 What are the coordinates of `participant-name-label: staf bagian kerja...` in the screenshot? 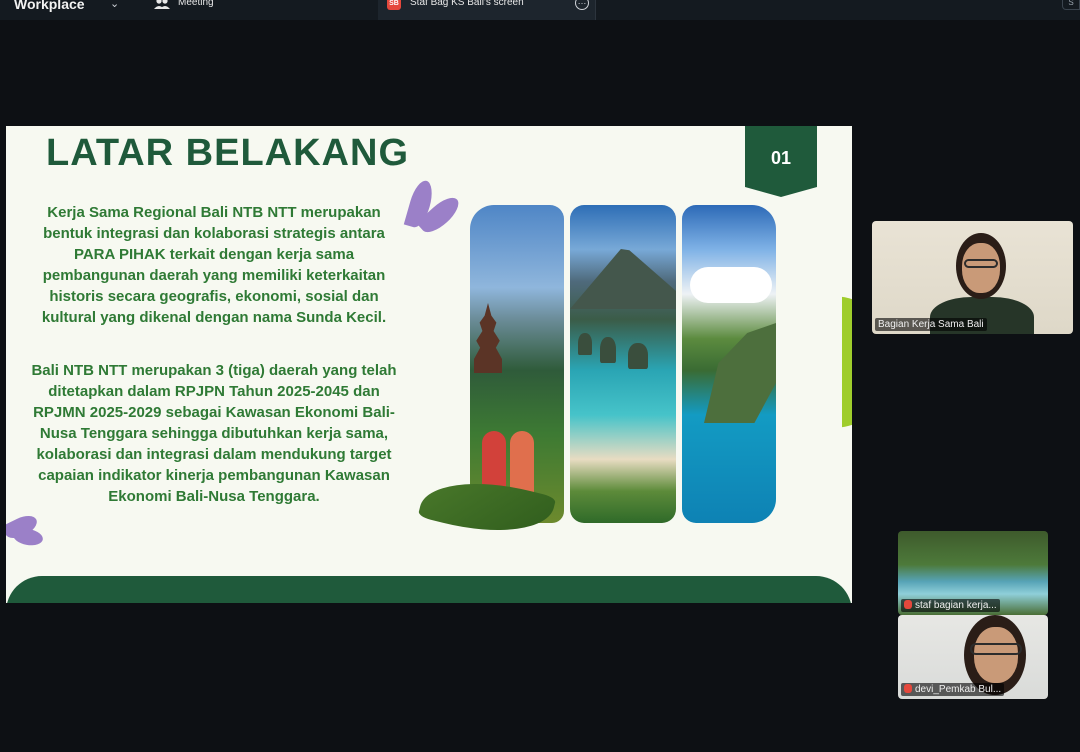 It's located at (956, 605).